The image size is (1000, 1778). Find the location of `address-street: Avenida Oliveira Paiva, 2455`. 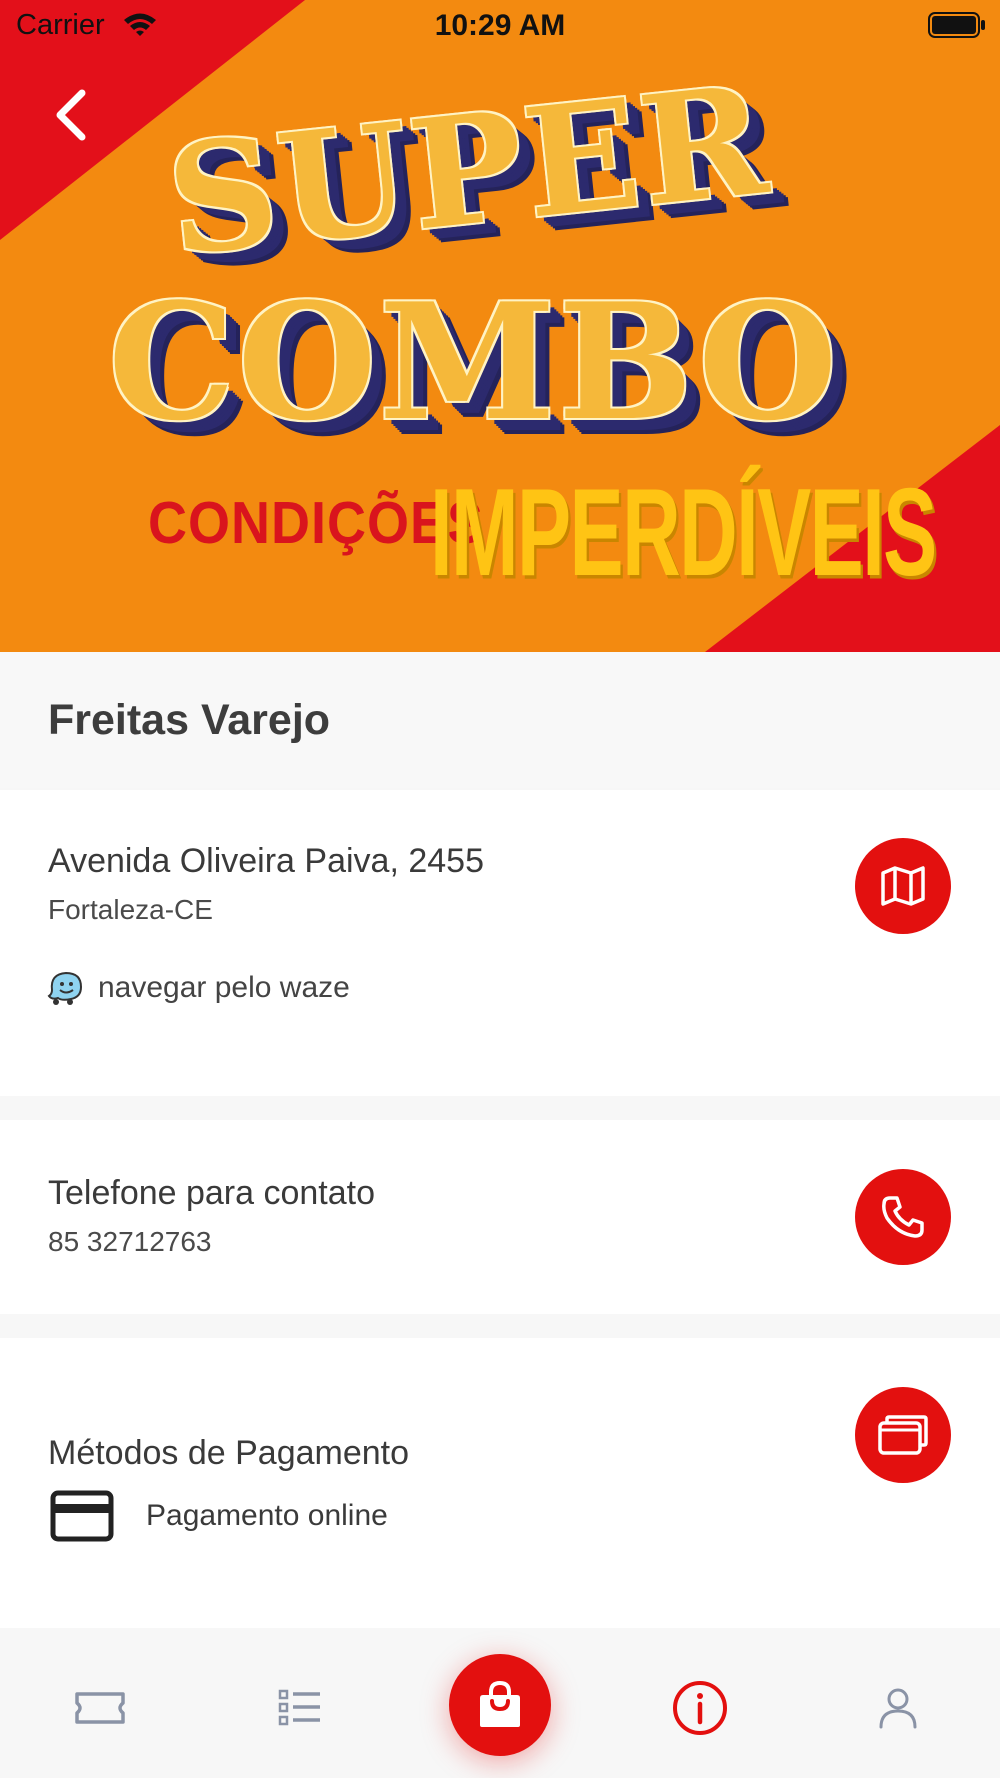

address-street: Avenida Oliveira Paiva, 2455 is located at coordinates (266, 861).